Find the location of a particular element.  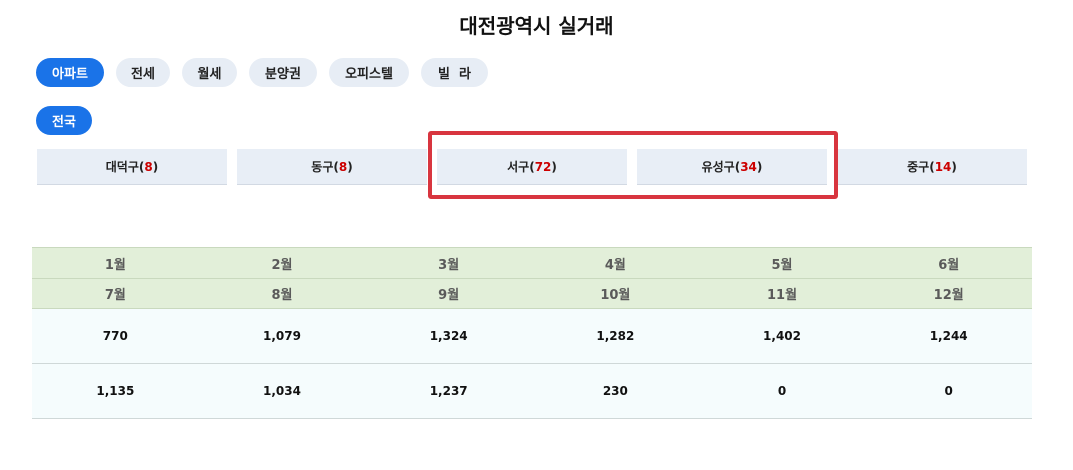

value-cell: 230 is located at coordinates (615, 391).